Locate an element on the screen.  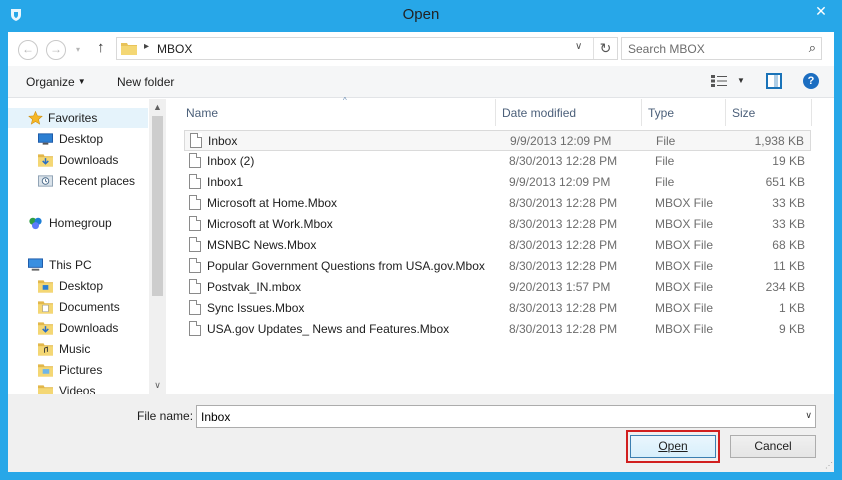
close-button: ✕ is located at coordinates (821, 11).